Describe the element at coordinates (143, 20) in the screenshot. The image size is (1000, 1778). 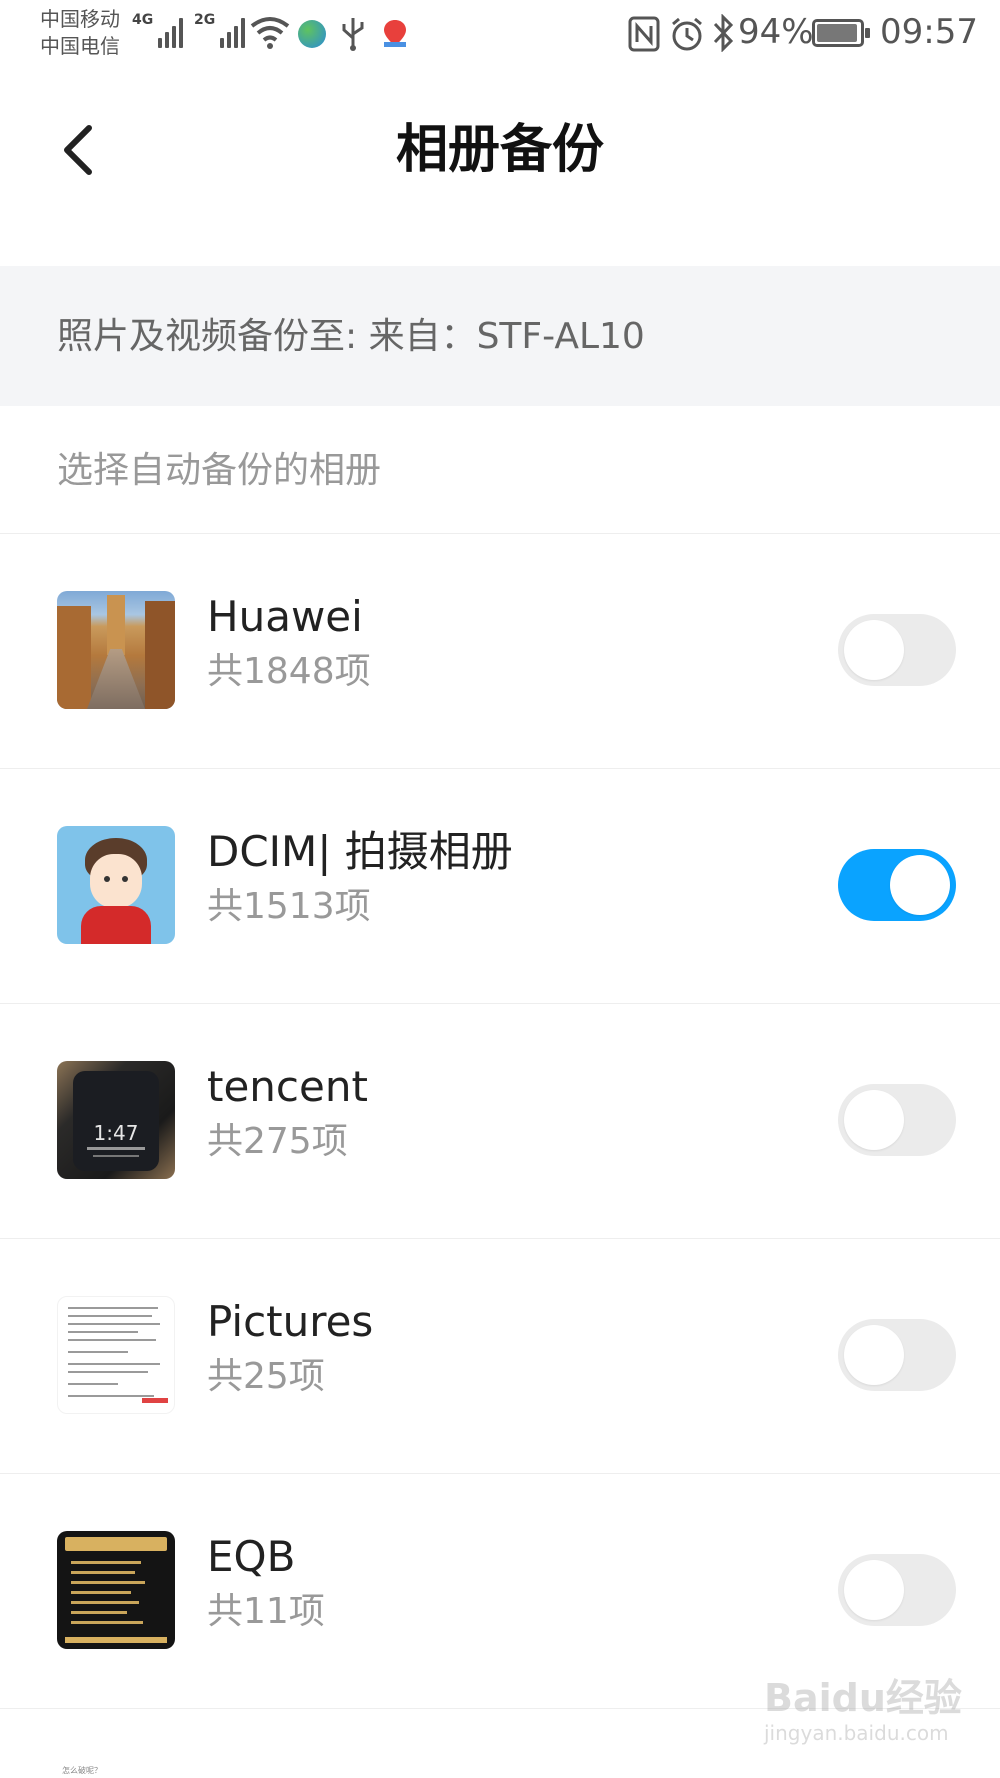
I see `network-type-1: 4G` at that location.